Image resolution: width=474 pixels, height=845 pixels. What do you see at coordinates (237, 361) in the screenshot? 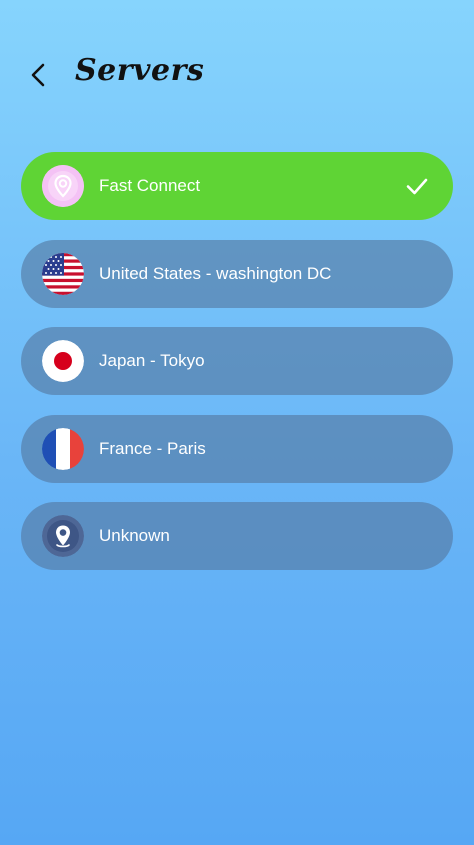
I see `server-item-japan: Japan - Tokyo` at bounding box center [237, 361].